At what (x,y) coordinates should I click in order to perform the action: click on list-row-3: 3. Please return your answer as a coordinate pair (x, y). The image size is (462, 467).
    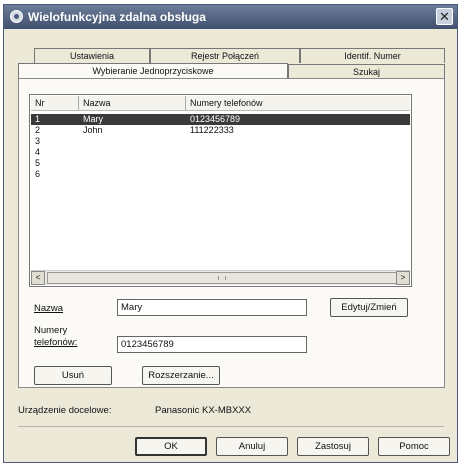
    Looking at the image, I should click on (220, 141).